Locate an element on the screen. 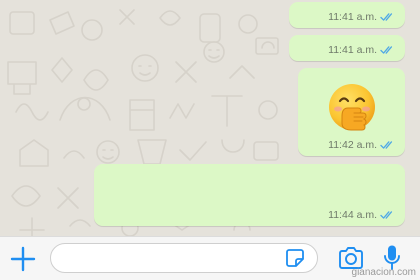 Image resolution: width=420 pixels, height=280 pixels. message-time: 11:42 a.m. is located at coordinates (352, 145).